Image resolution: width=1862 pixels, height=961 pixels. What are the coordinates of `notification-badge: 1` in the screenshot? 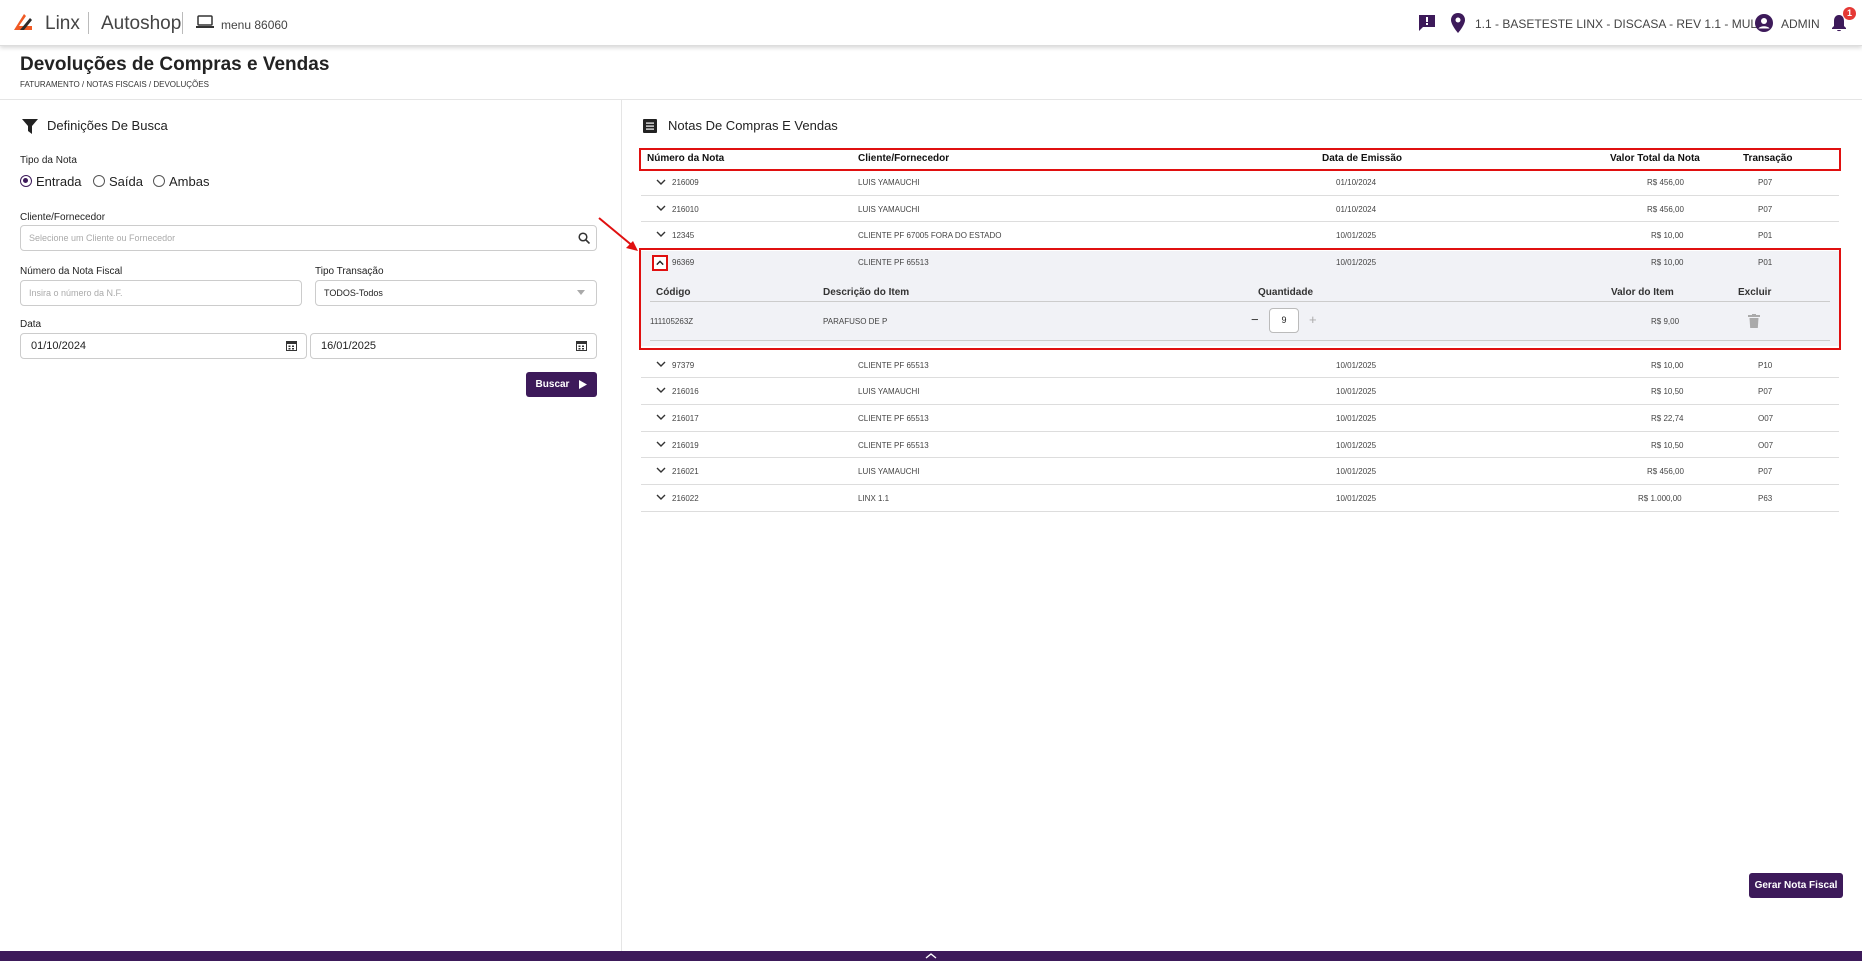 It's located at (1849, 13).